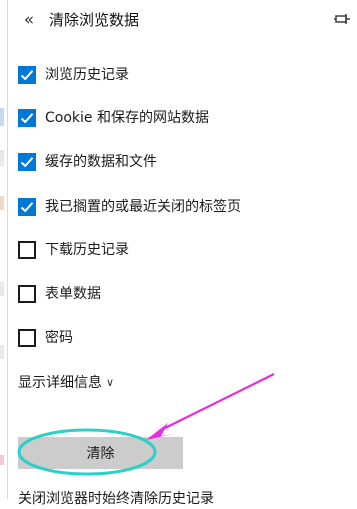 This screenshot has width=357, height=509. I want to click on option-label: 浏览历史记录, so click(87, 75).